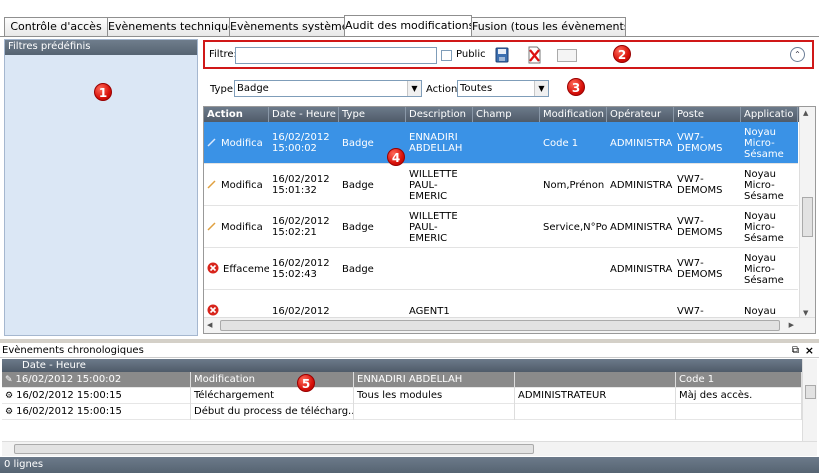  Describe the element at coordinates (274, 449) in the screenshot. I see `events-horizontal-scroll-thumb` at that location.